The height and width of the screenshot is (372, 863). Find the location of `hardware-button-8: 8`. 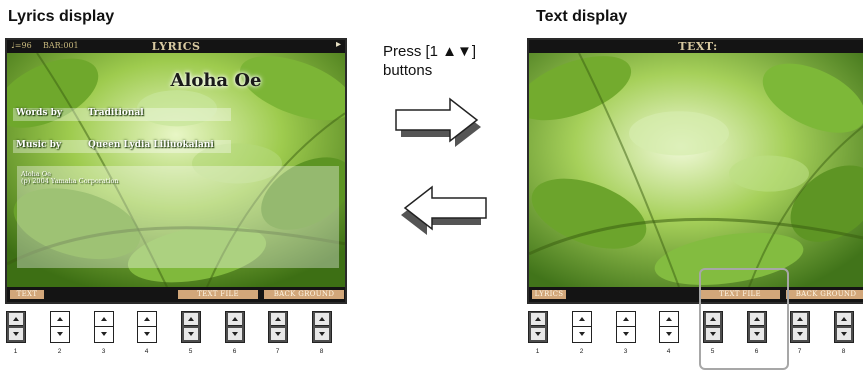

hardware-button-8: 8 is located at coordinates (322, 333).